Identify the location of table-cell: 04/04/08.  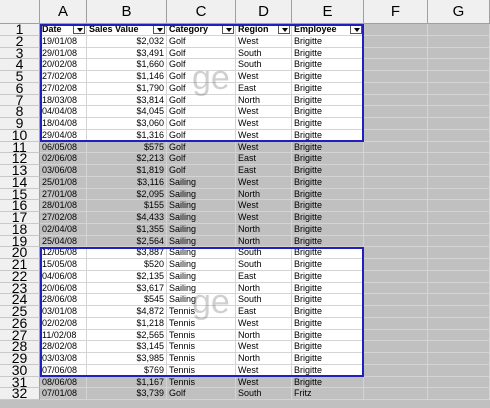
(63, 112).